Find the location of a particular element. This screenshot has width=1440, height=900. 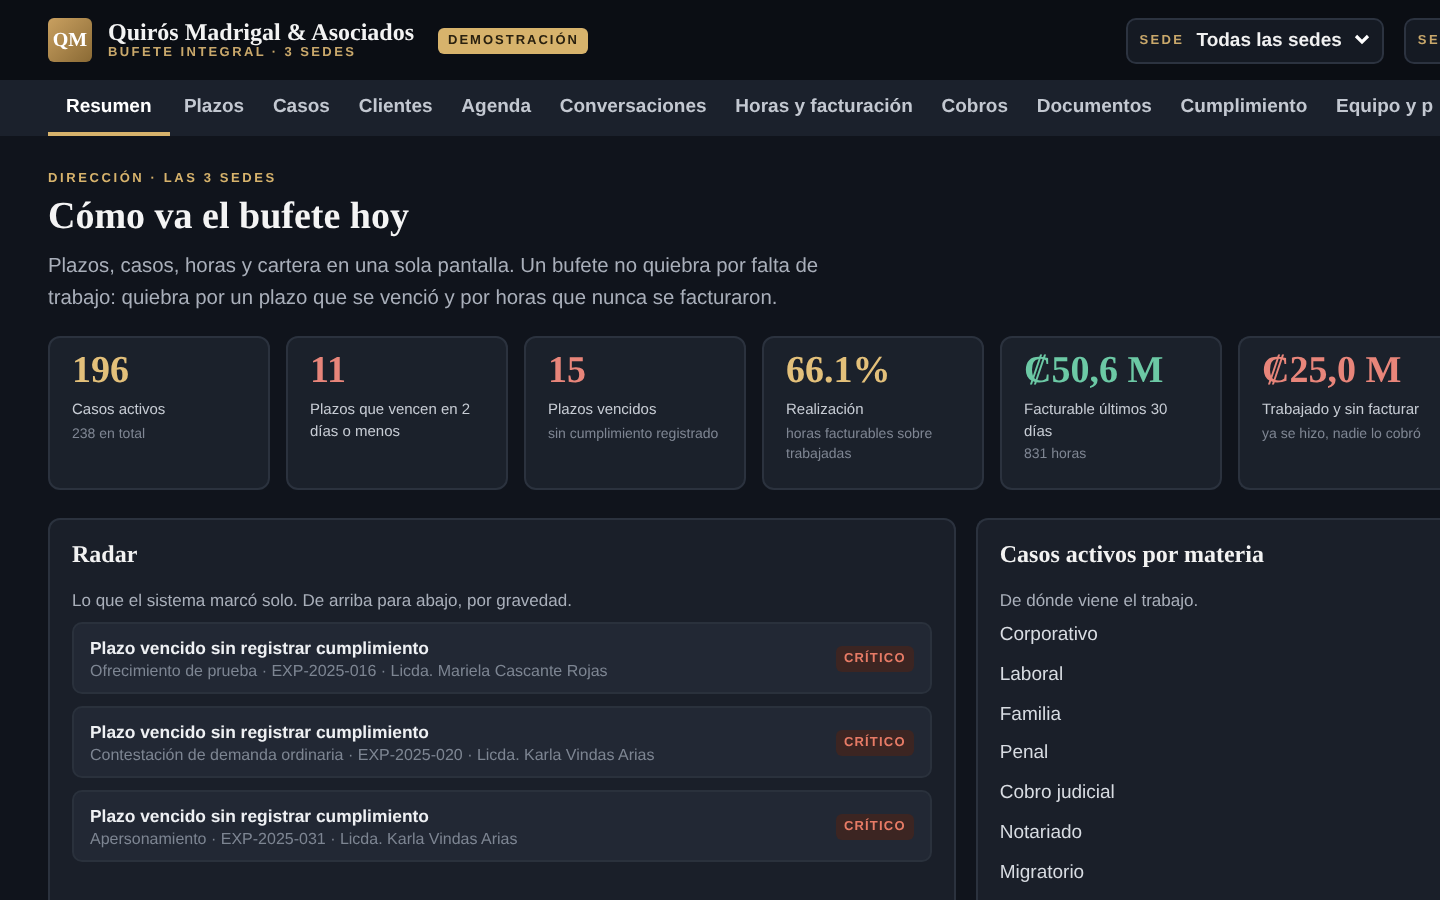

panel-subtitle: De dónde viene el trabajo. is located at coordinates (1100, 600).